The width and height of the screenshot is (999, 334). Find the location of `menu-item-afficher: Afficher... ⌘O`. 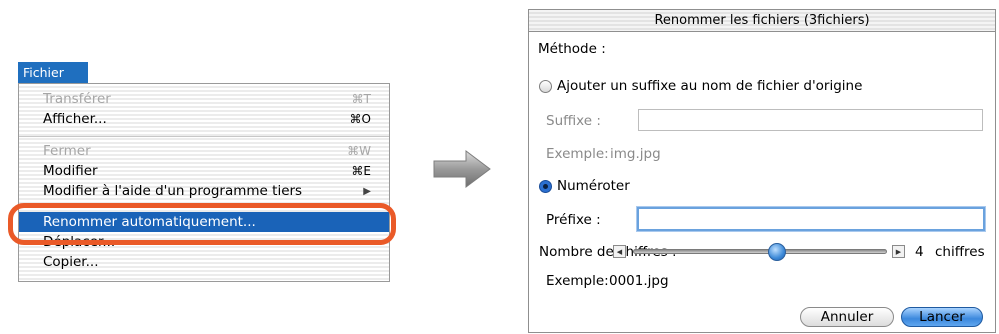

menu-item-afficher: Afficher... ⌘O is located at coordinates (204, 119).